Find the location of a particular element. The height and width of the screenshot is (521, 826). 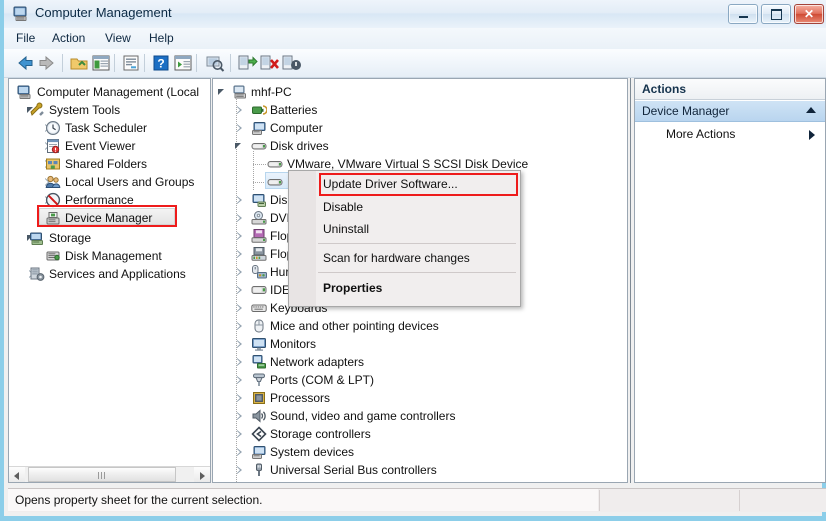

scrollbar-thumb is located at coordinates (102, 474).